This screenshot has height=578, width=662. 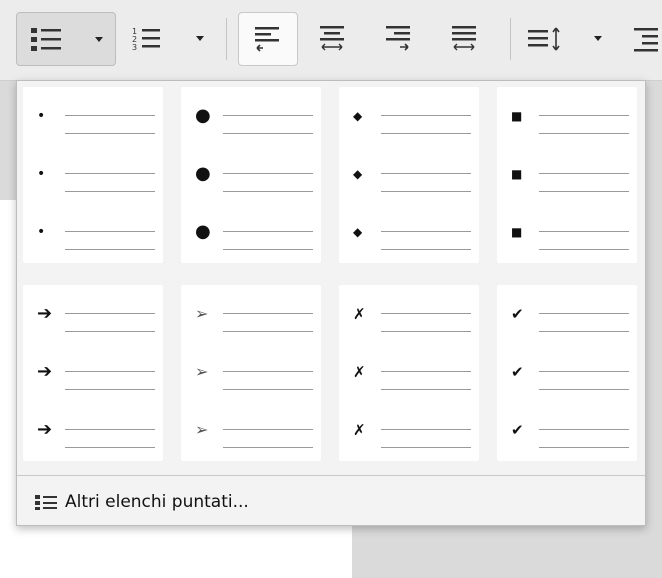 What do you see at coordinates (45, 371) in the screenshot?
I see `bold-arrow-icon: ➔` at bounding box center [45, 371].